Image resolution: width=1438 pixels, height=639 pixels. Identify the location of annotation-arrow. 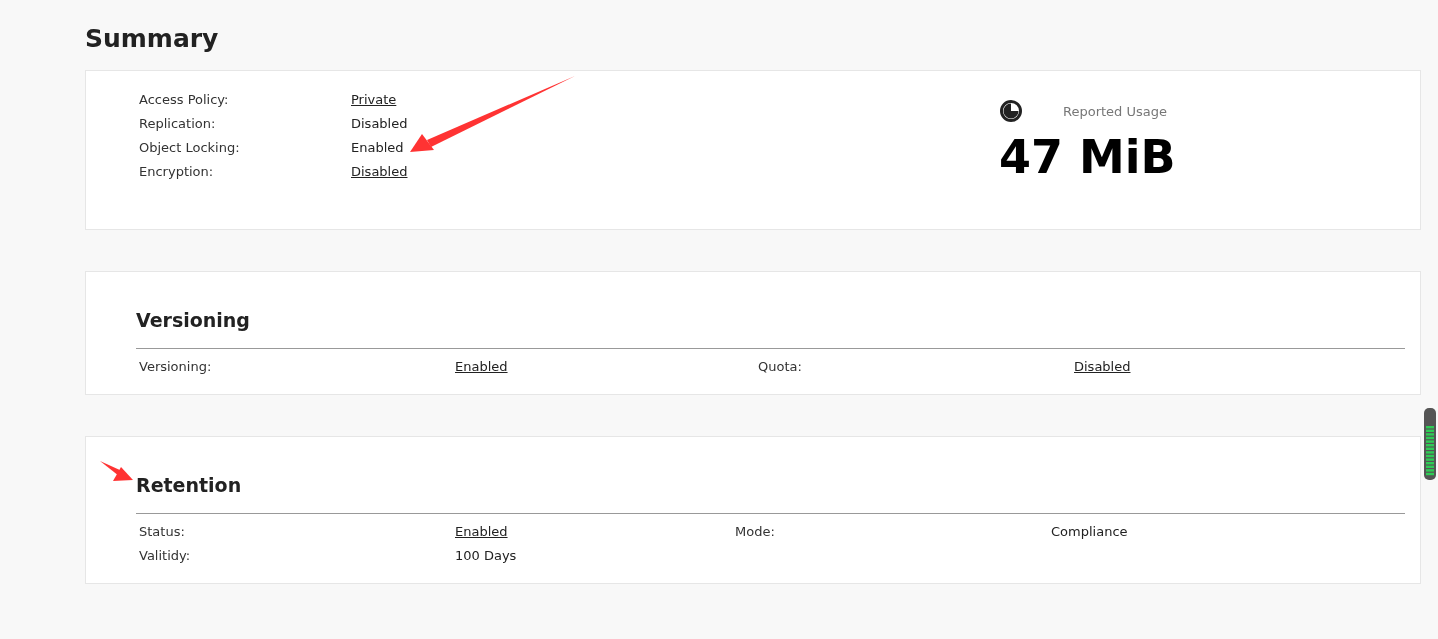
(116, 471).